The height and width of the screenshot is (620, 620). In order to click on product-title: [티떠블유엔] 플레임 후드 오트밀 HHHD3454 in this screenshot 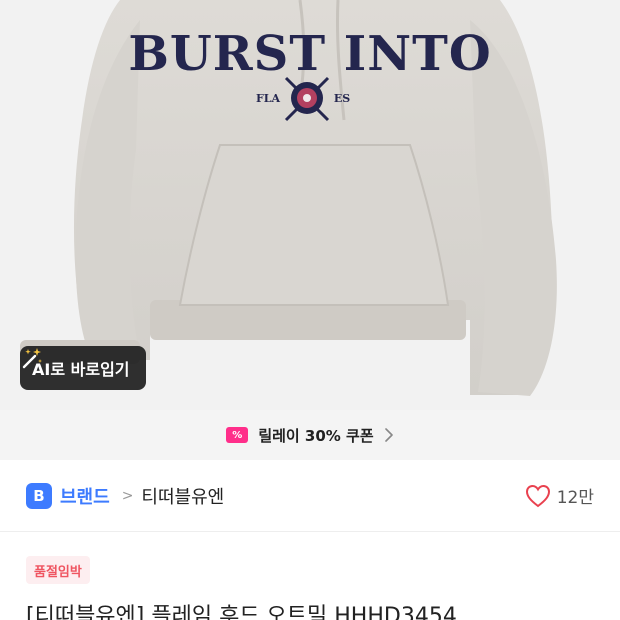, I will do `click(241, 612)`.